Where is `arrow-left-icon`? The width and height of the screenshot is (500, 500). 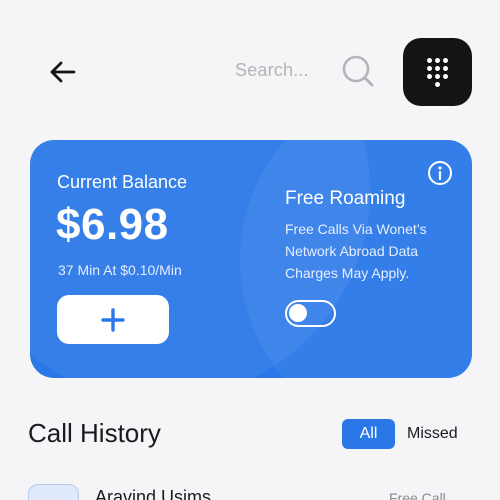
arrow-left-icon is located at coordinates (63, 72).